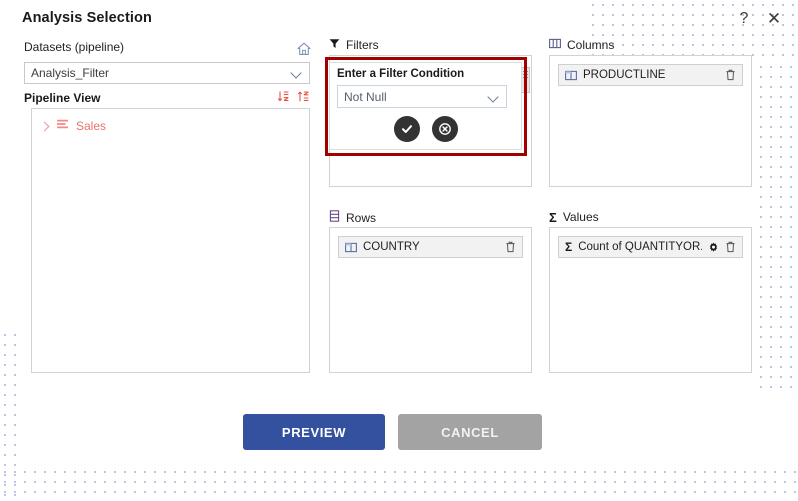 Image resolution: width=798 pixels, height=501 pixels. Describe the element at coordinates (87, 18) in the screenshot. I see `page-title: Analysis Selection` at that location.